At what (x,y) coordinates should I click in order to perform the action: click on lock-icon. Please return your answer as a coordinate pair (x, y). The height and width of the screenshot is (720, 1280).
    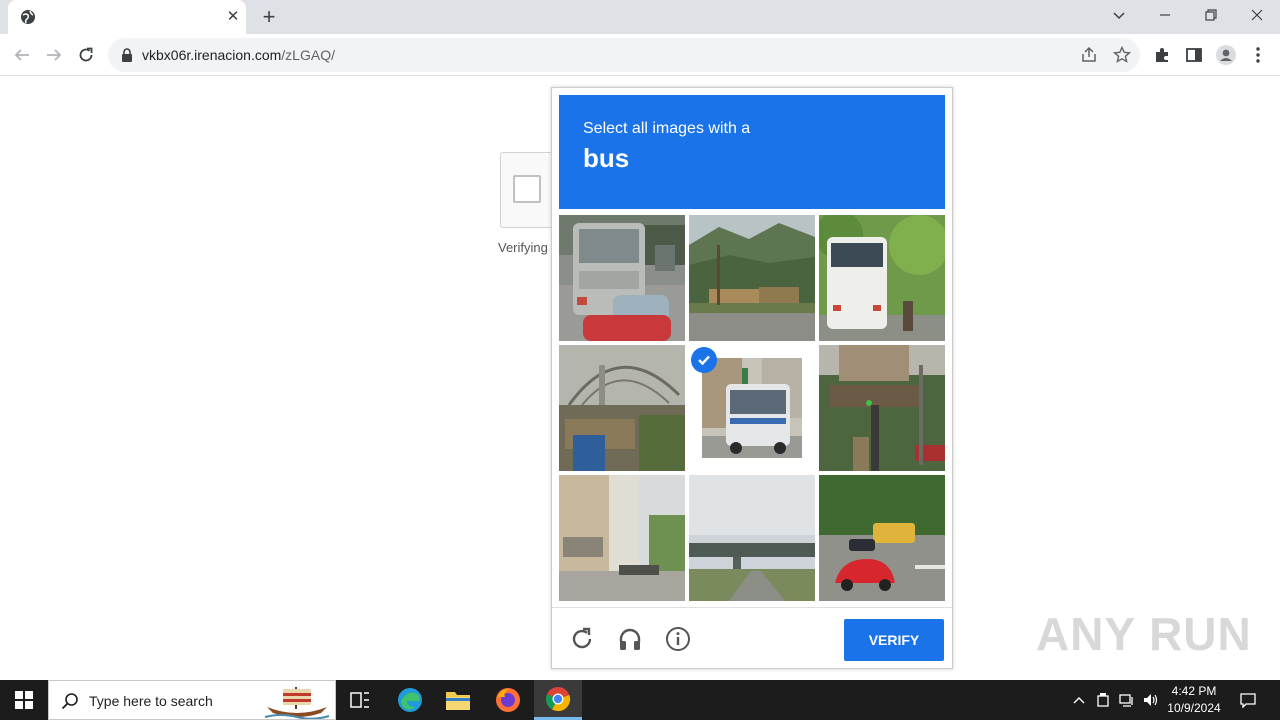
    Looking at the image, I should click on (127, 55).